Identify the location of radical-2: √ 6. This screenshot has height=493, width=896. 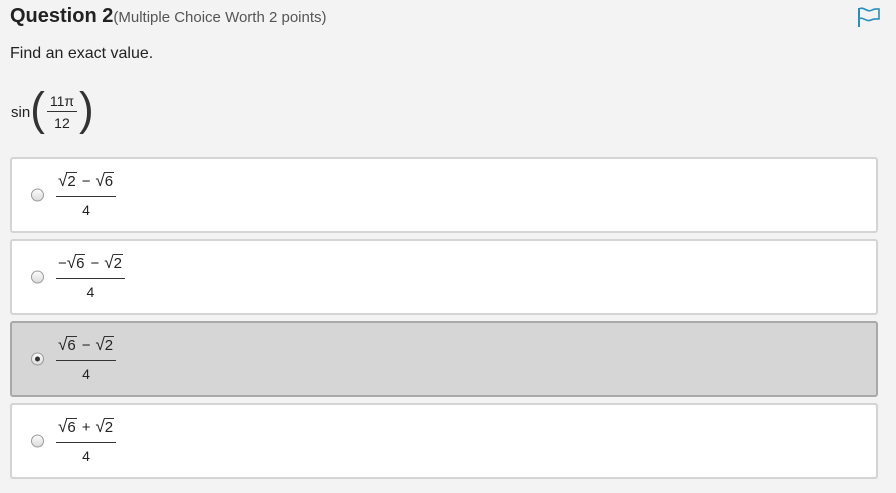
(105, 181).